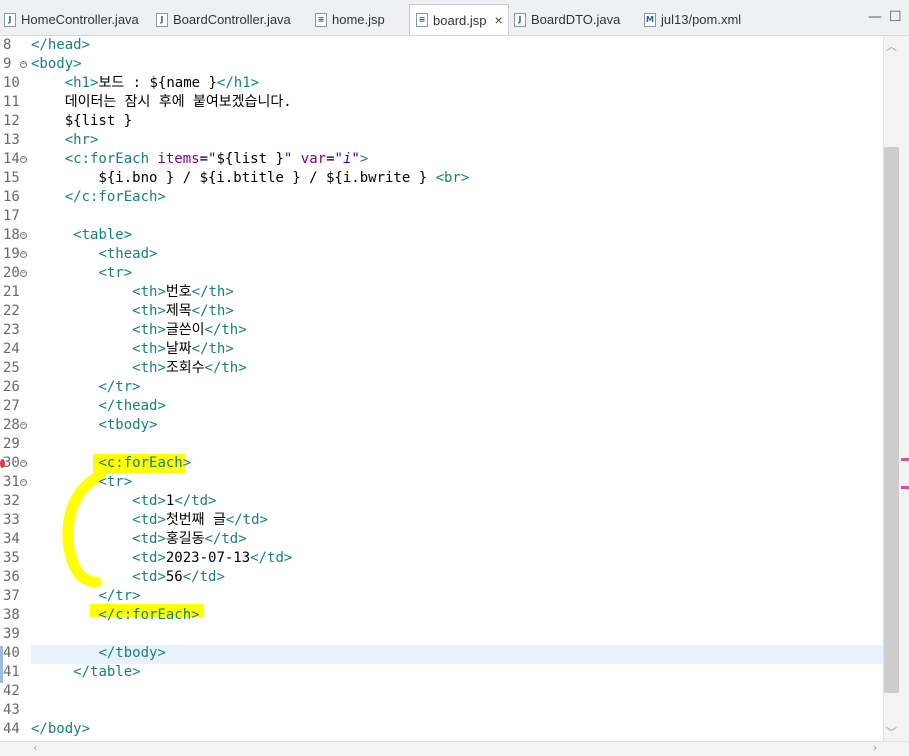  I want to click on tab-boarddto: J BoardDTO.java, so click(576, 19).